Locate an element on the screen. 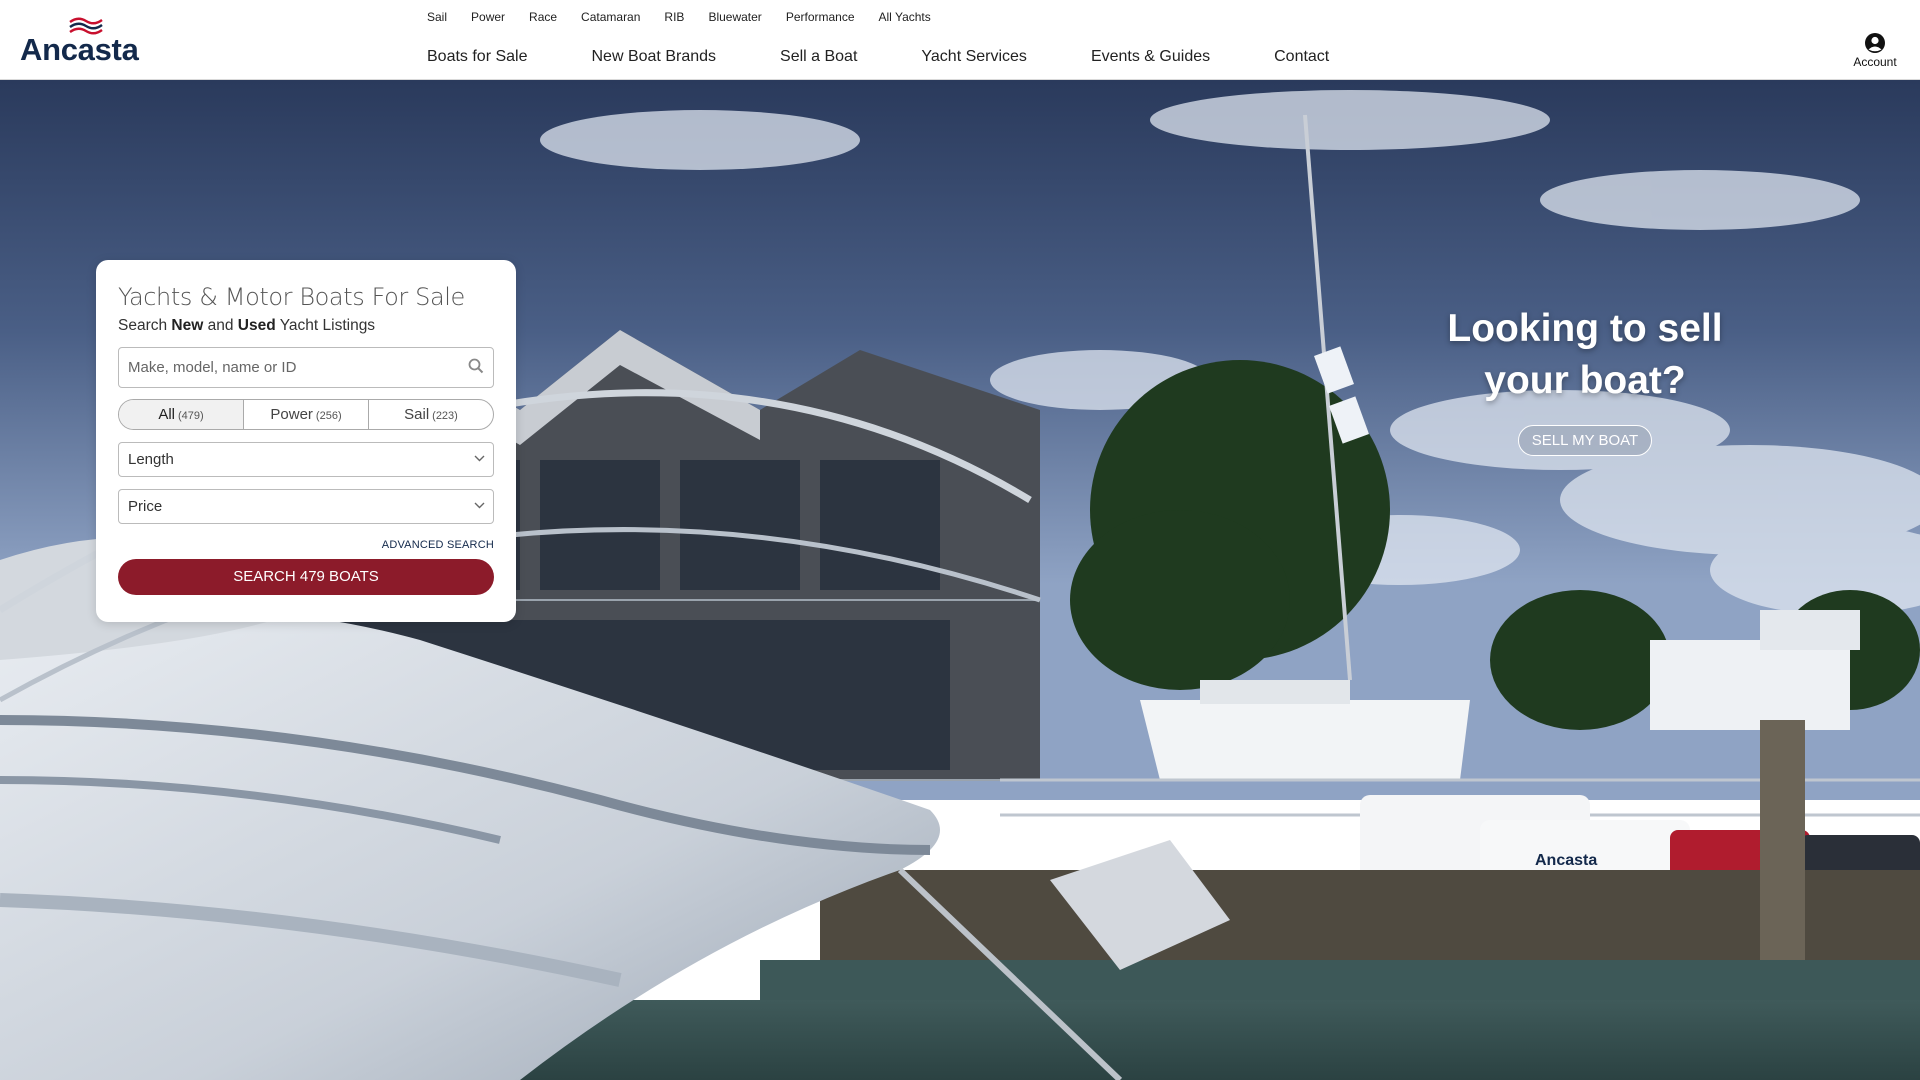 This screenshot has width=1920, height=1080. subnav-performance: Performance is located at coordinates (820, 17).